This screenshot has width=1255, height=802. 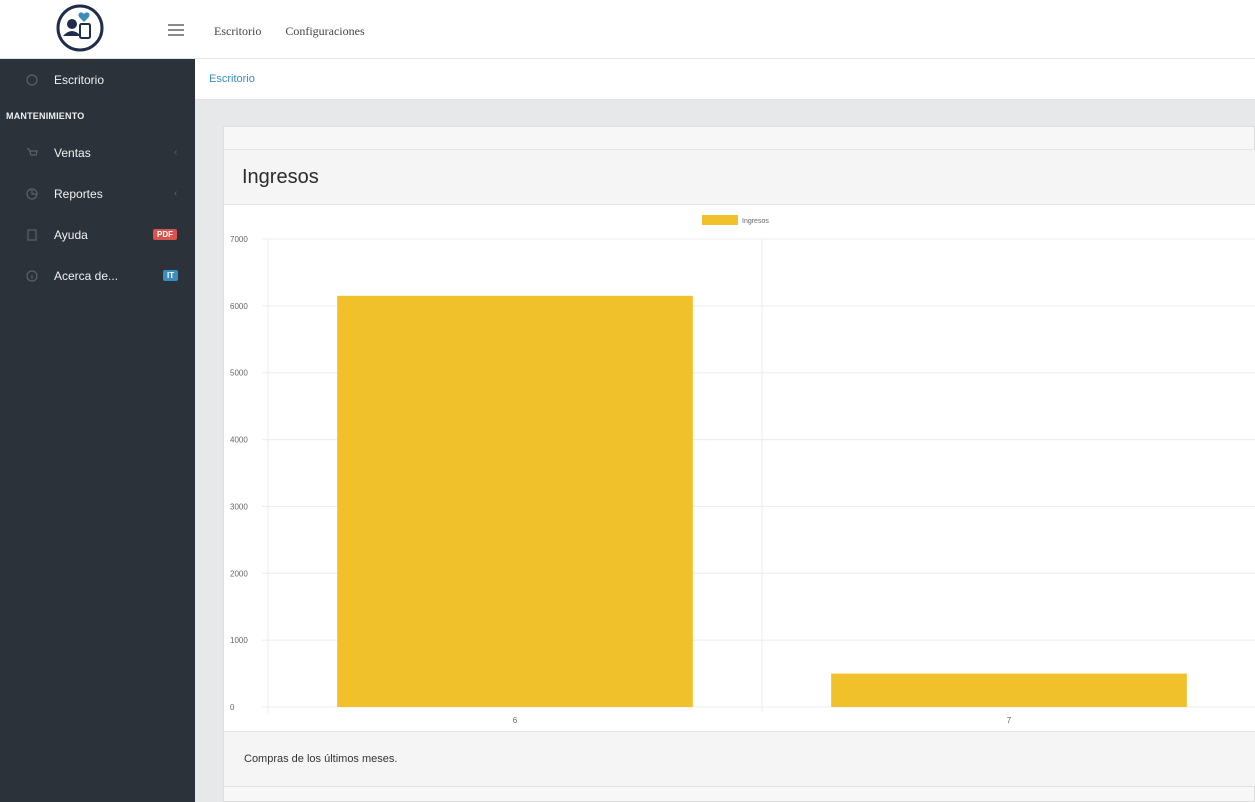 What do you see at coordinates (171, 275) in the screenshot?
I see `it-badge: IT` at bounding box center [171, 275].